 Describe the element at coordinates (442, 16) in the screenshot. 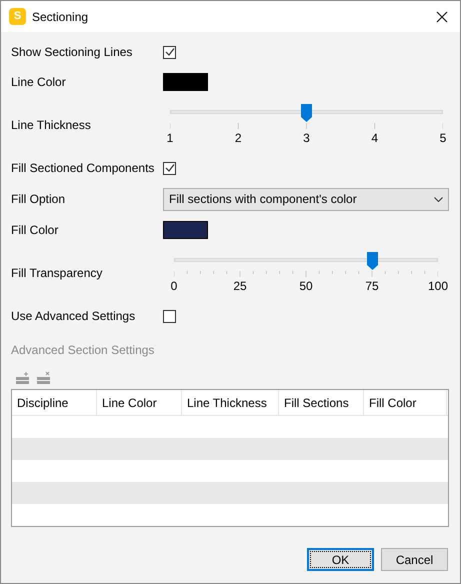

I see `close-icon` at that location.